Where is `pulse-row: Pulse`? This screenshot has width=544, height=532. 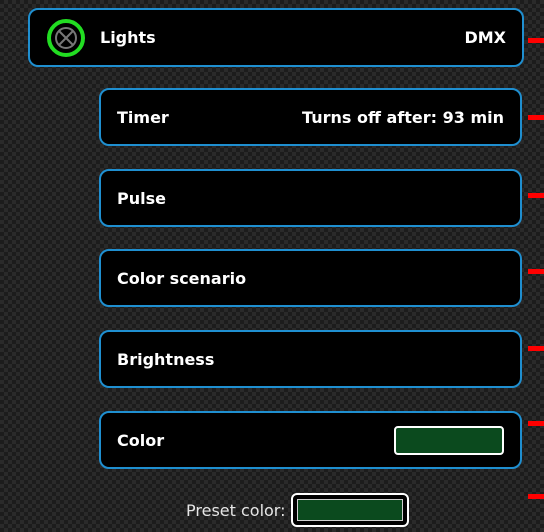 pulse-row: Pulse is located at coordinates (310, 198).